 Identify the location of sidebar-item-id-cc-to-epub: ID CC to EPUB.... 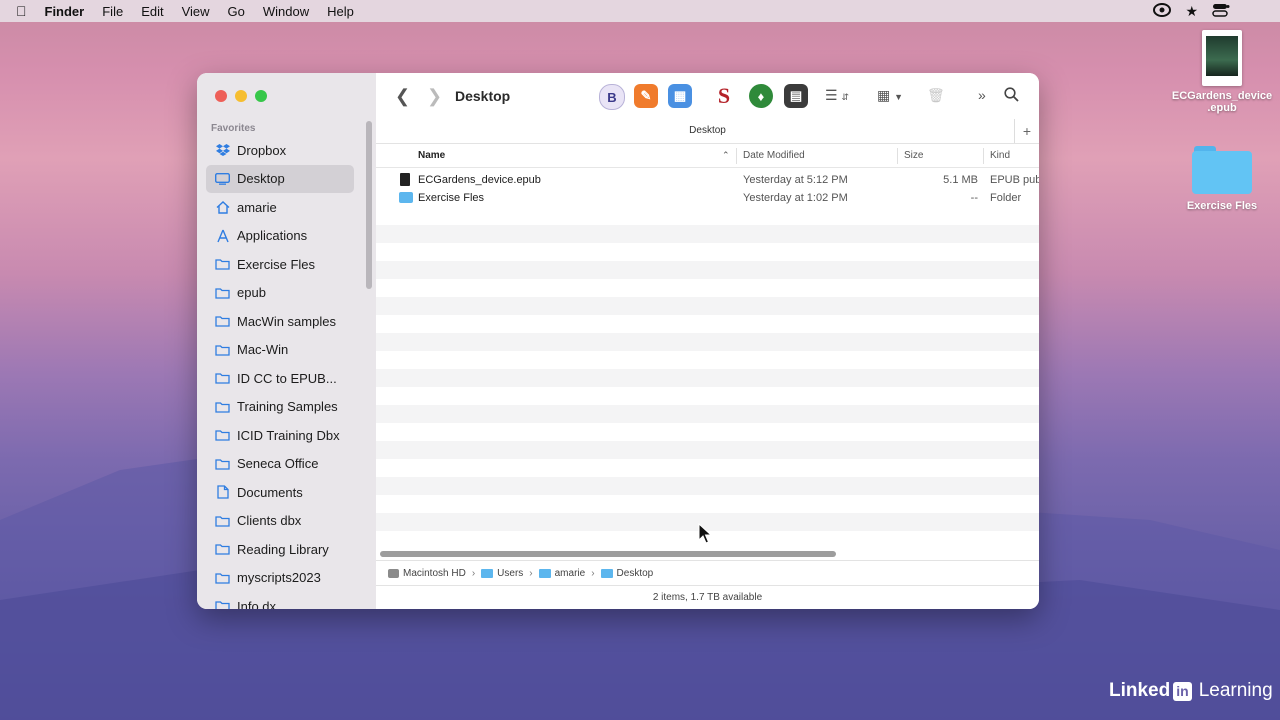
(280, 378).